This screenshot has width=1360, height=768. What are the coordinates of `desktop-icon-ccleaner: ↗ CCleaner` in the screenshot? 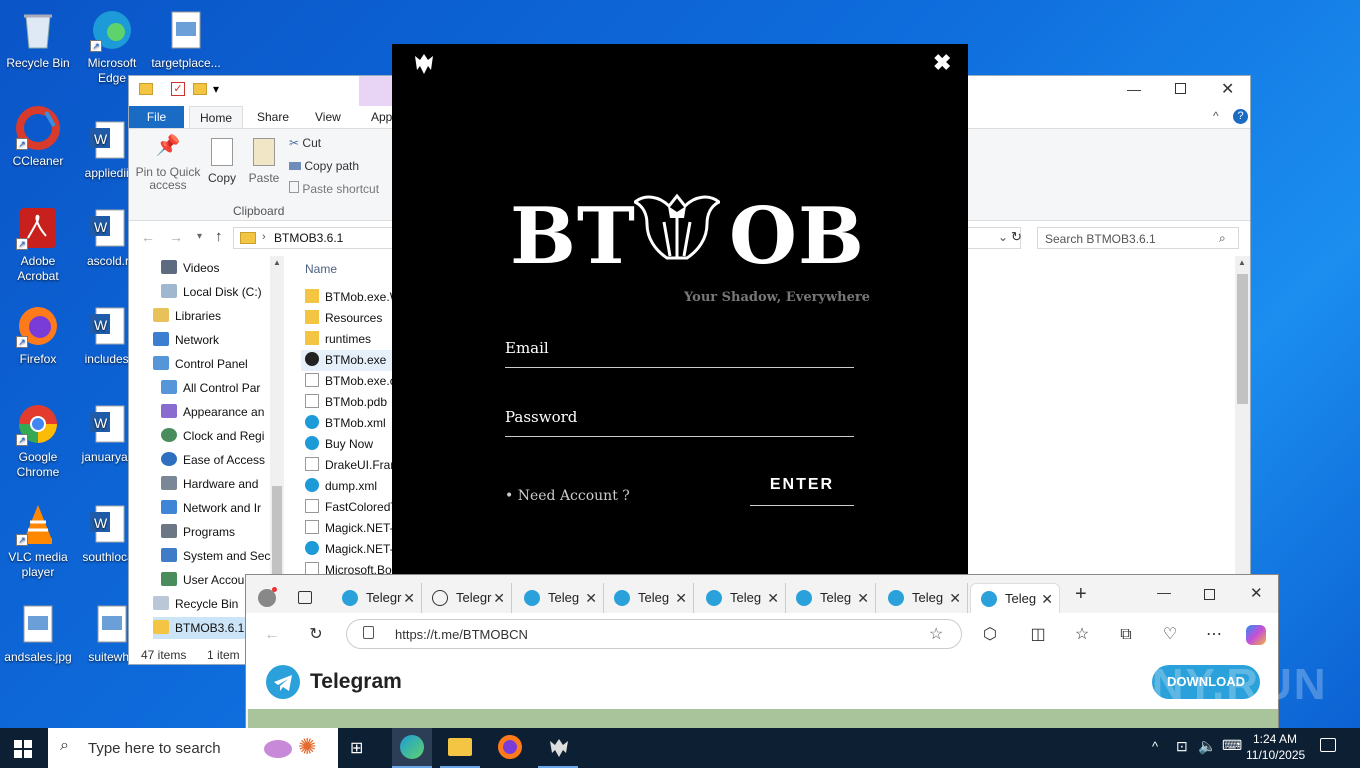 It's located at (38, 137).